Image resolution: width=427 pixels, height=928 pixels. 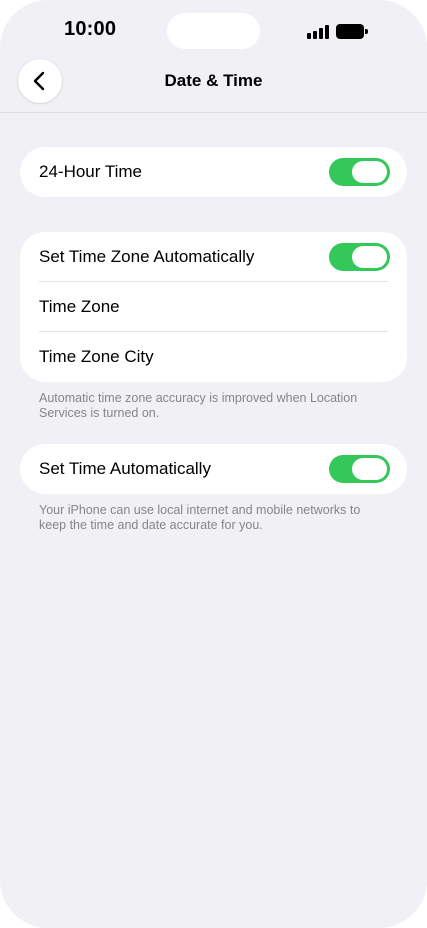 I want to click on settings-group-24-hour: 24-Hour Time, so click(x=213, y=172).